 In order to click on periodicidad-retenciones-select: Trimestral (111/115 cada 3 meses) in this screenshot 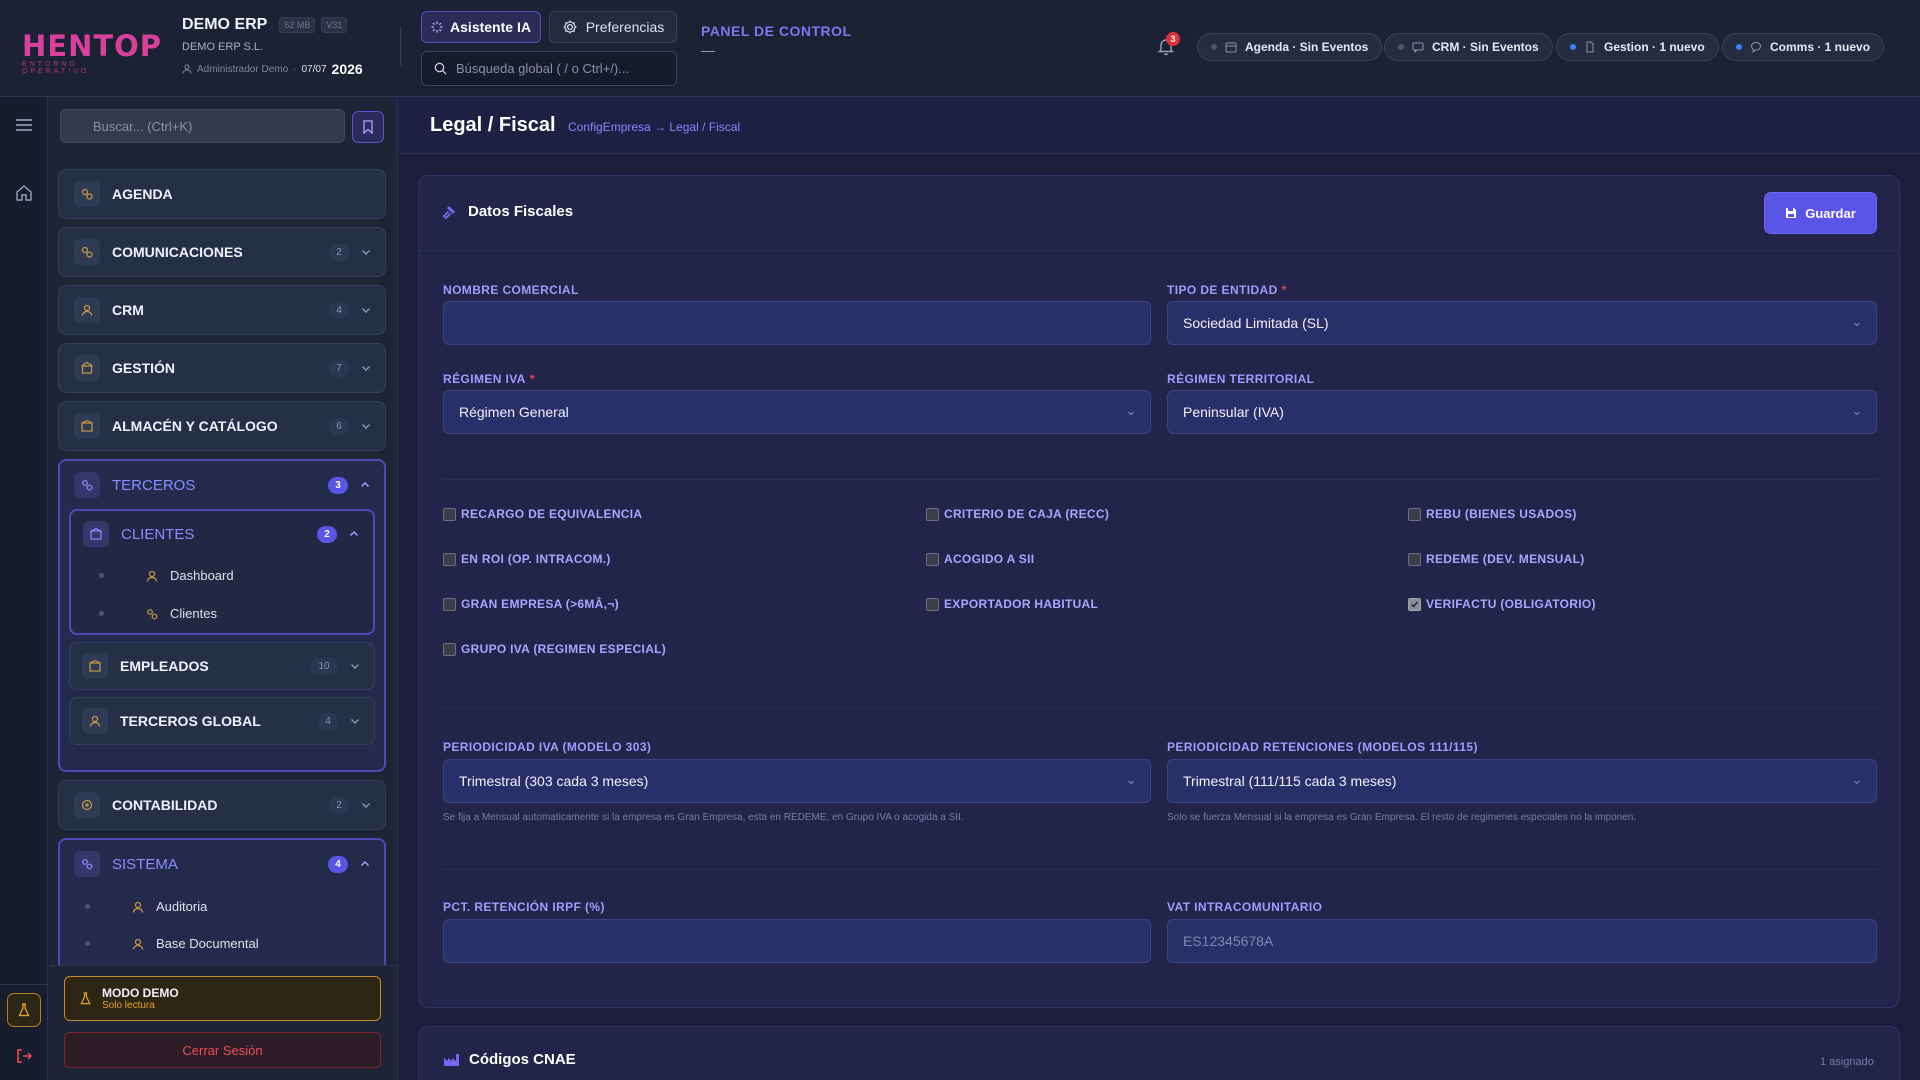, I will do `click(1522, 781)`.